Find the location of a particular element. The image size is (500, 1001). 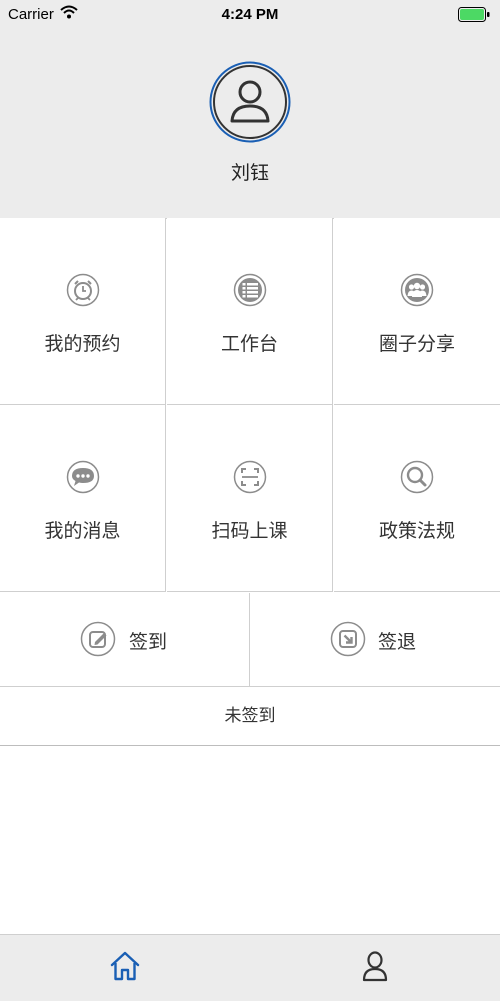

sign-in-button: 签到 is located at coordinates (125, 639).